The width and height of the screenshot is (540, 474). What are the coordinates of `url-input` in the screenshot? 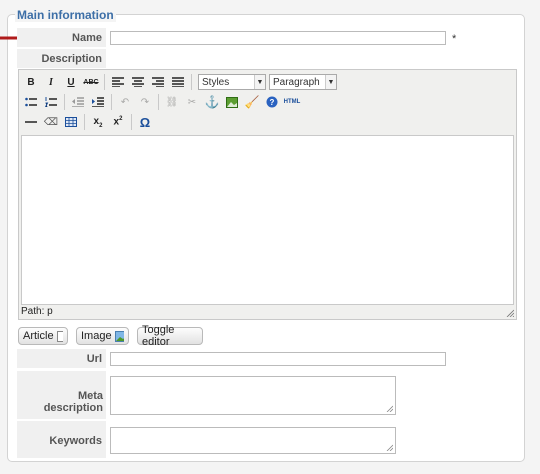 It's located at (278, 359).